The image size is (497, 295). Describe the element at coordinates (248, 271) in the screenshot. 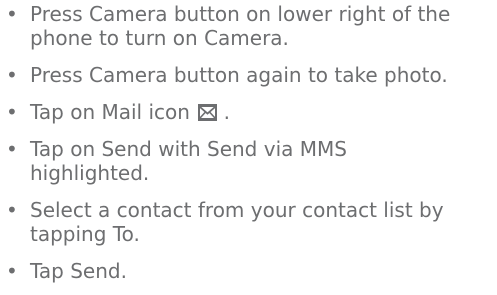

I see `list-item: • Tap Send.` at that location.